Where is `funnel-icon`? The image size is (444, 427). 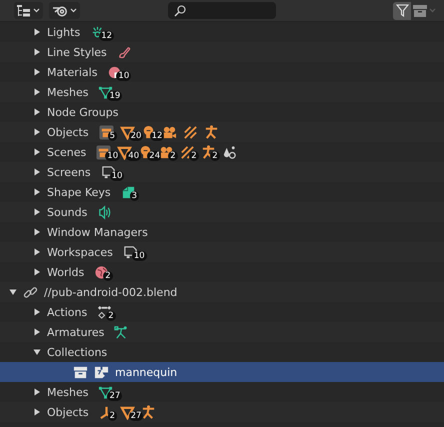
funnel-icon is located at coordinates (402, 10).